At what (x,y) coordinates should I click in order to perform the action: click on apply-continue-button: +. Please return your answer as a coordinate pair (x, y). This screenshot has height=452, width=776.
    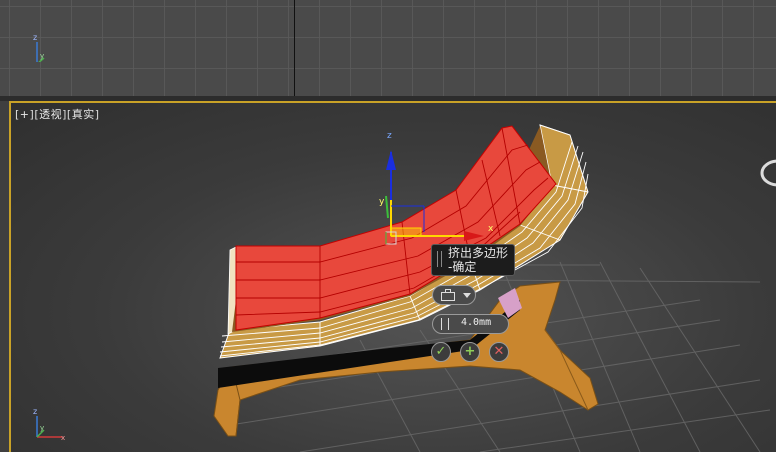
    Looking at the image, I should click on (470, 352).